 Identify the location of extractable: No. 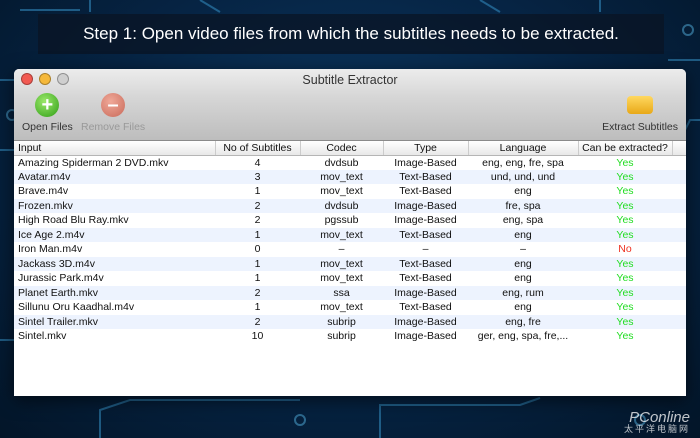
(625, 249).